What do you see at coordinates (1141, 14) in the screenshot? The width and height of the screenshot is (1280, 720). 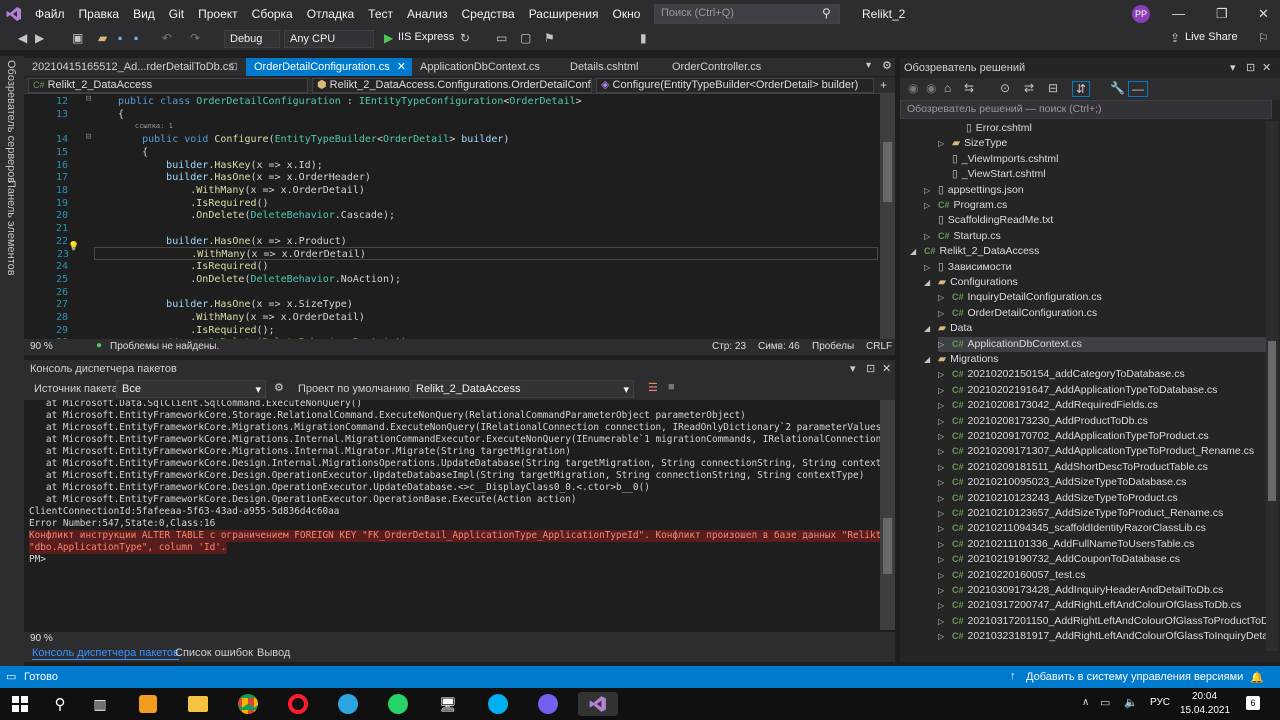 I see `avatar: PP` at bounding box center [1141, 14].